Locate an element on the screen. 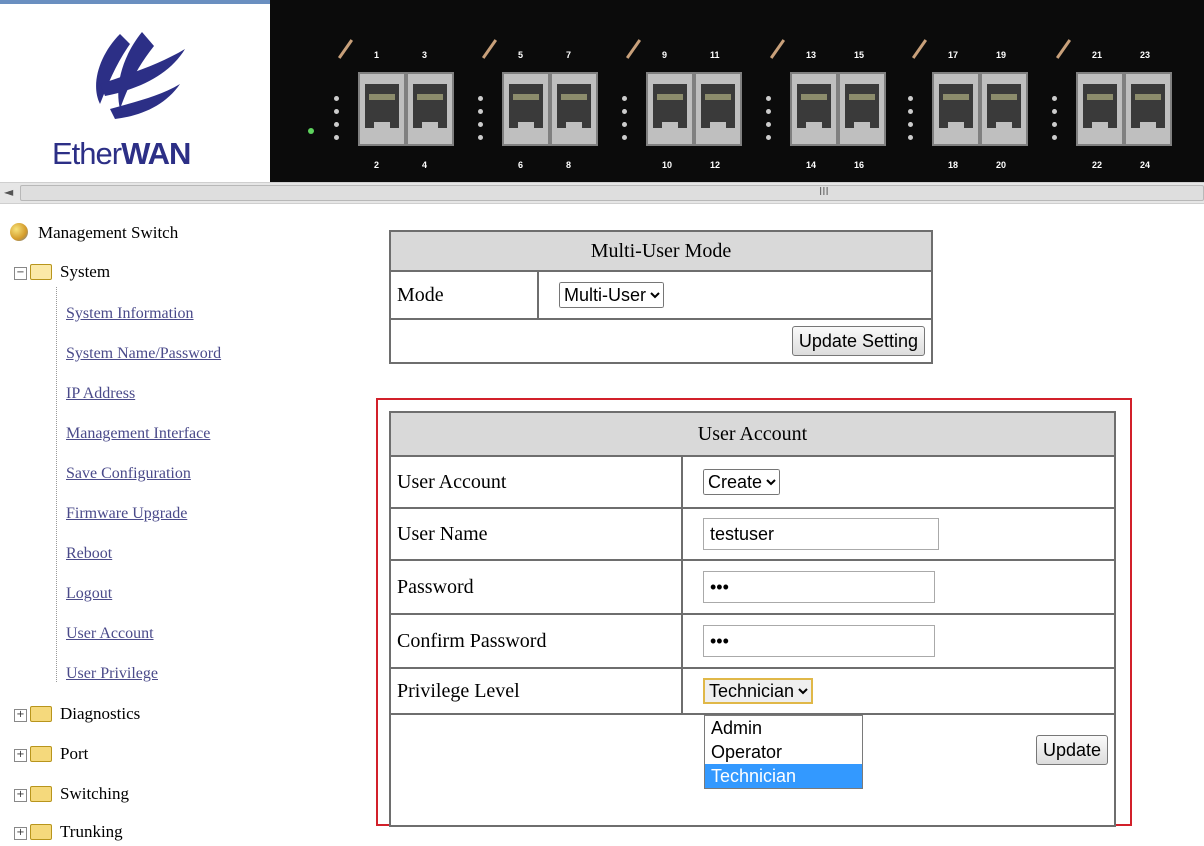 Image resolution: width=1204 pixels, height=846 pixels. port-number-top: 1 is located at coordinates (377, 55).